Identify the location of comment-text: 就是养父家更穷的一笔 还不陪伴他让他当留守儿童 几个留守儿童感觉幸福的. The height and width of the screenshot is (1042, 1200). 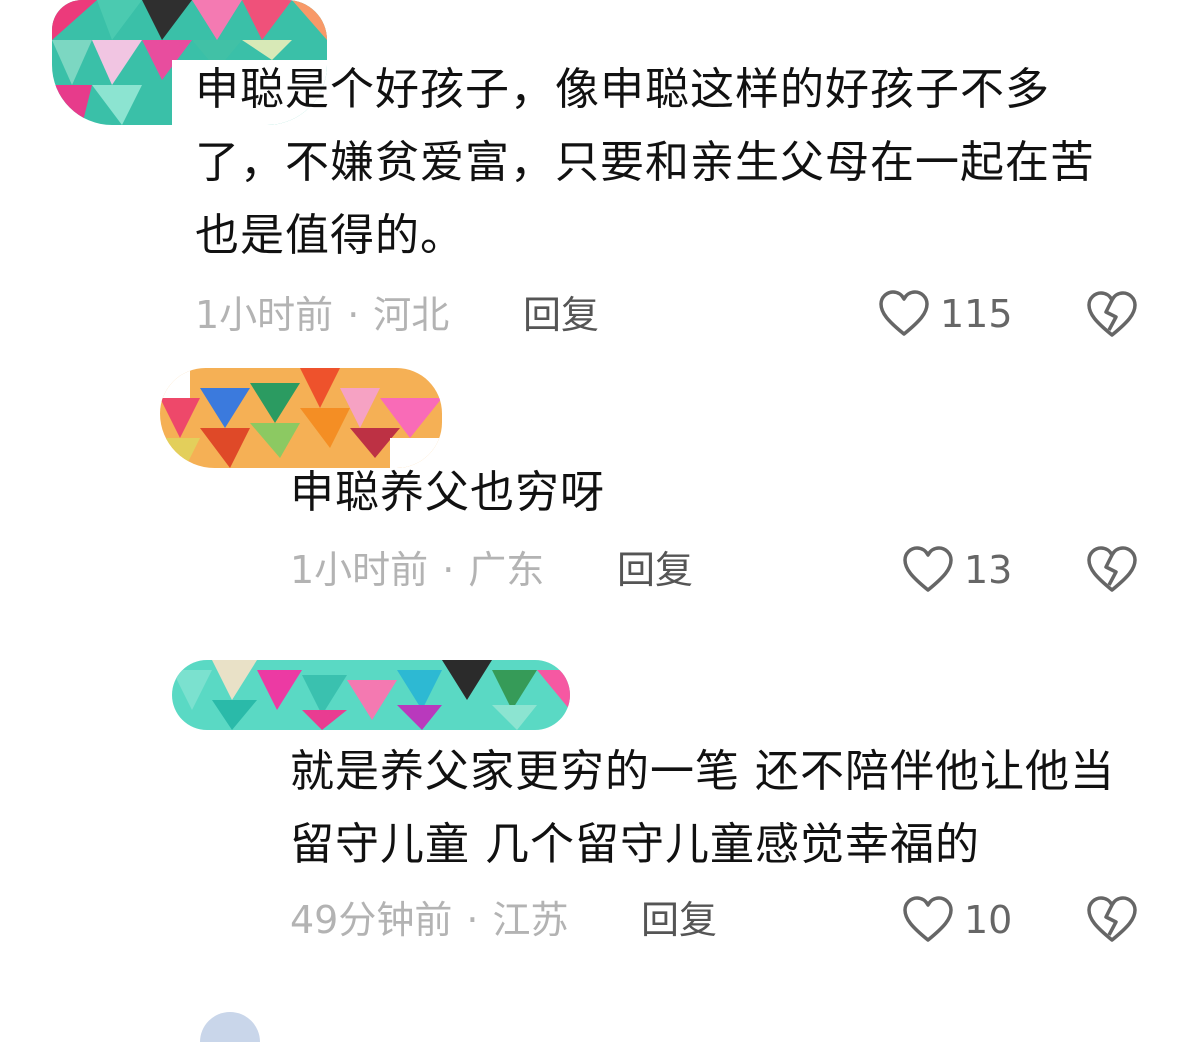
(702, 808).